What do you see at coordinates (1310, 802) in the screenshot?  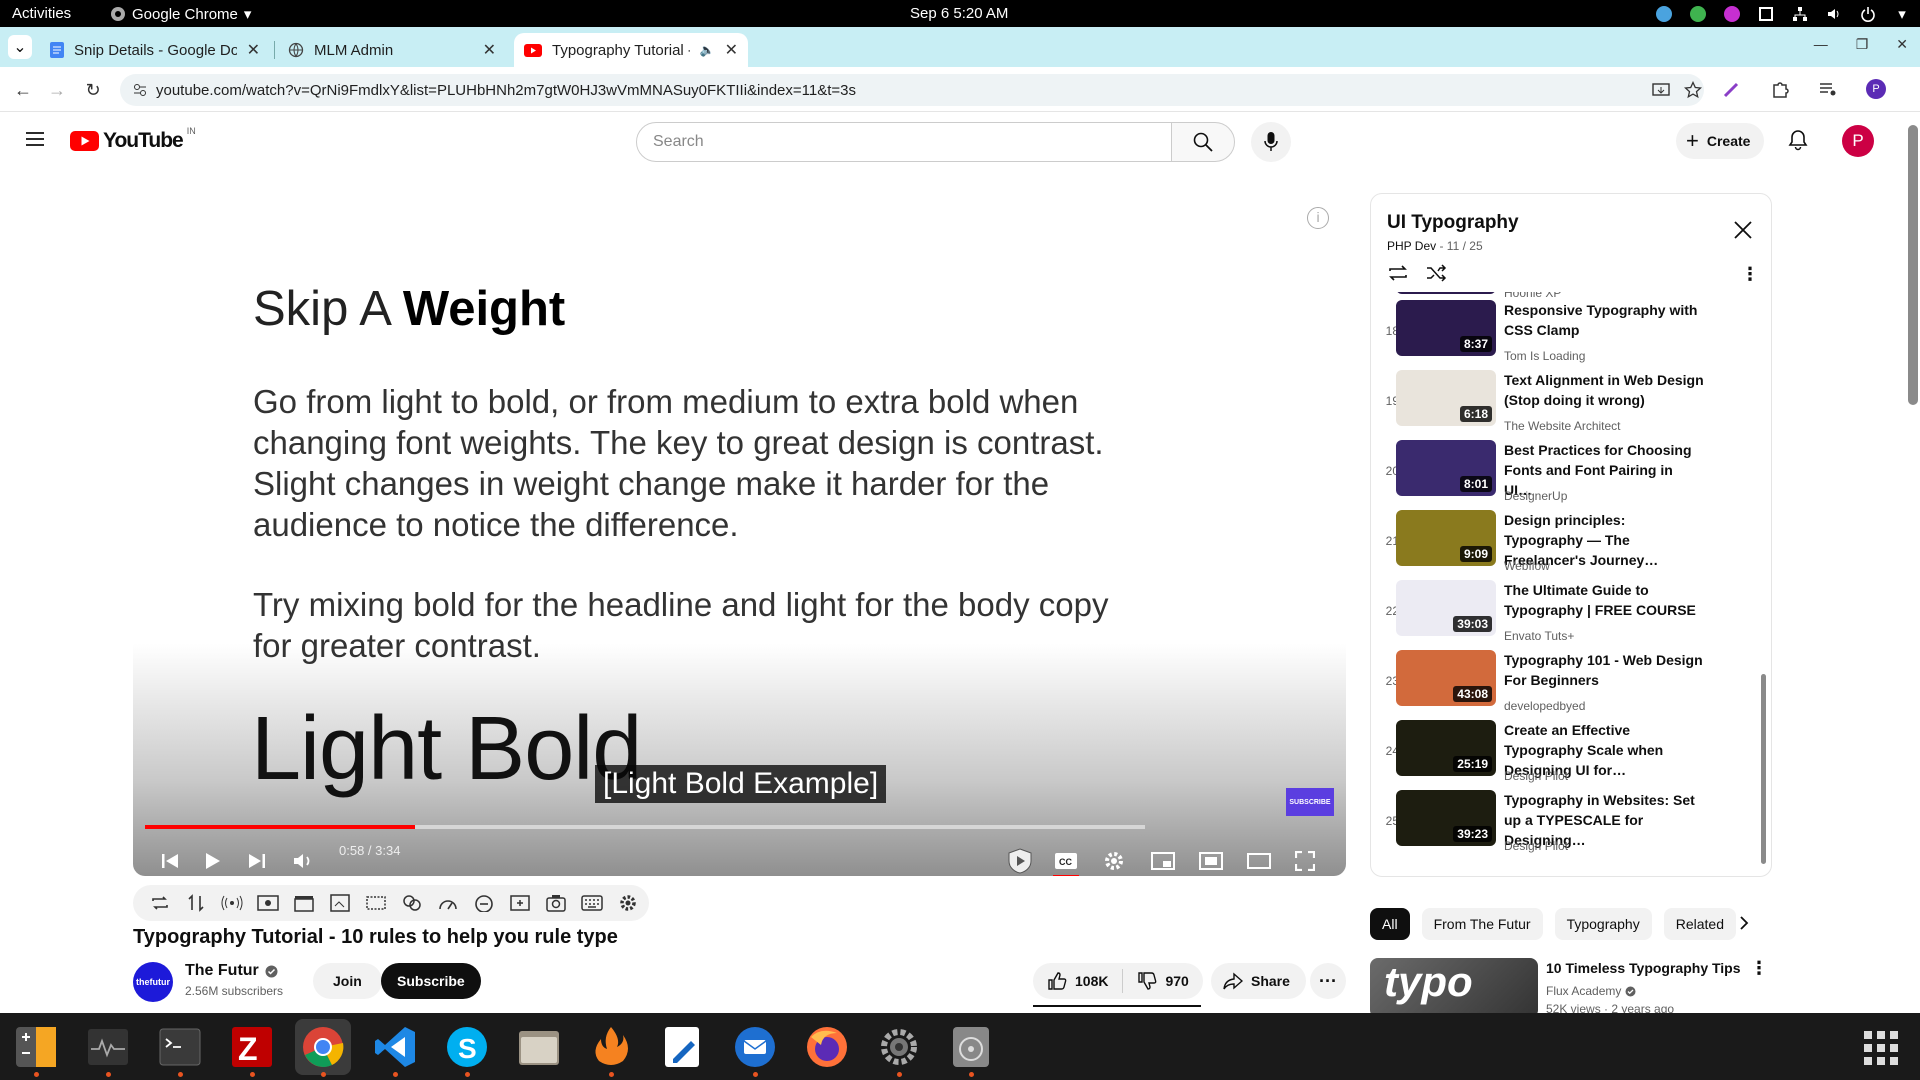 I see `subscribe-watermark: SUBSCRIBE` at bounding box center [1310, 802].